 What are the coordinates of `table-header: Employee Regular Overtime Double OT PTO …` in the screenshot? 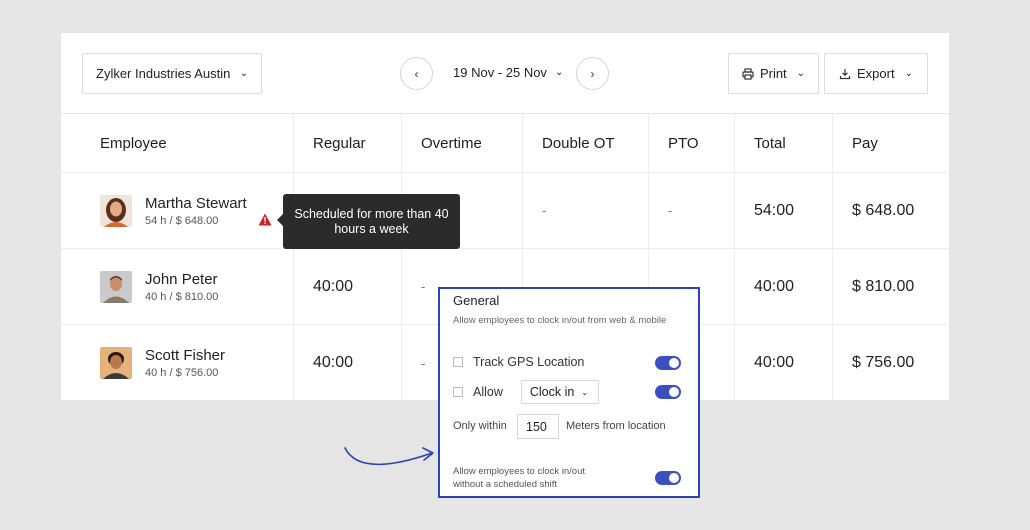 It's located at (505, 143).